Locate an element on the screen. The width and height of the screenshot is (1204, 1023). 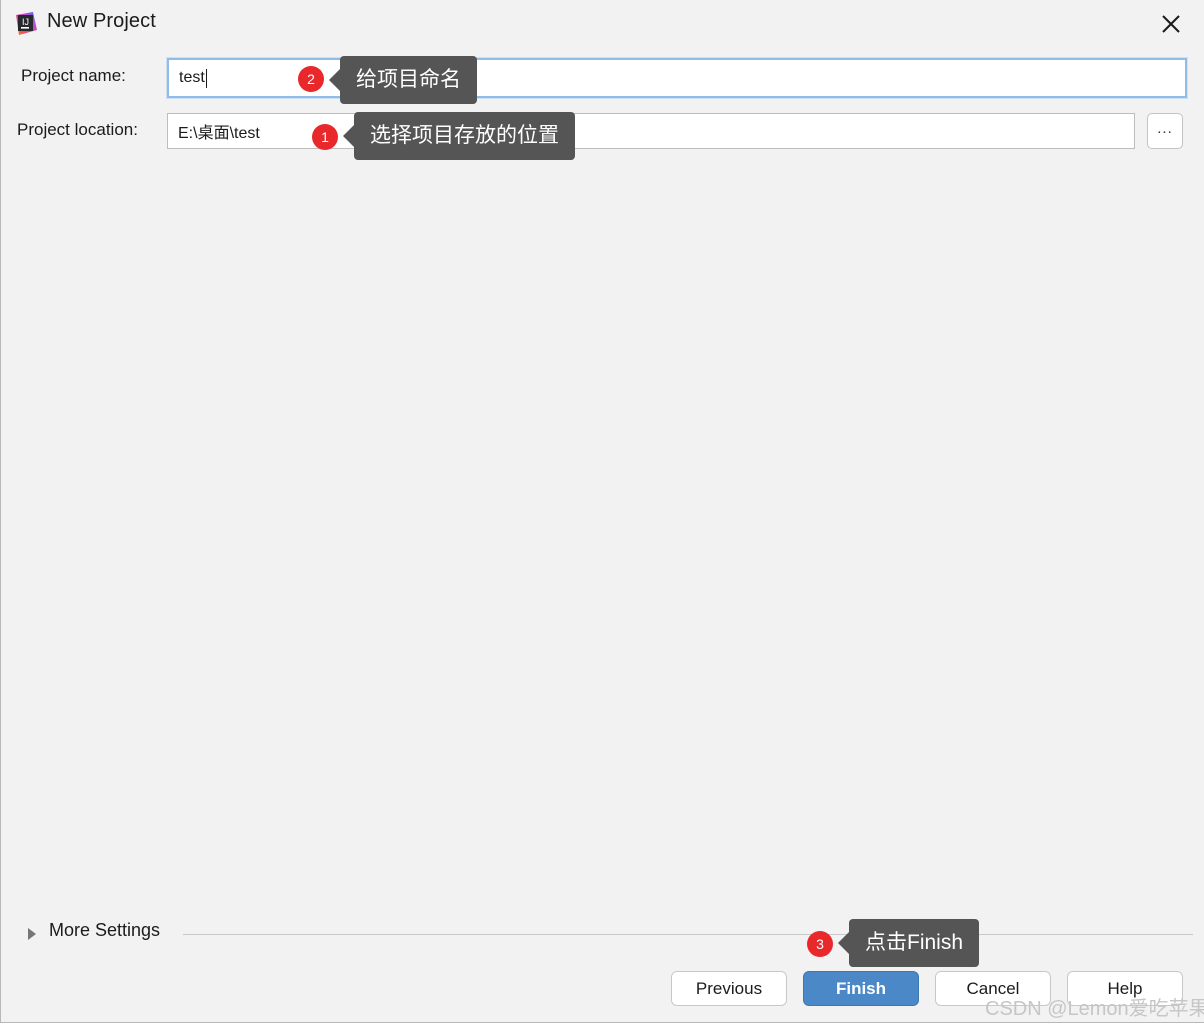
watermark: CSDN @Lemon爱吃苹果 is located at coordinates (1094, 1009).